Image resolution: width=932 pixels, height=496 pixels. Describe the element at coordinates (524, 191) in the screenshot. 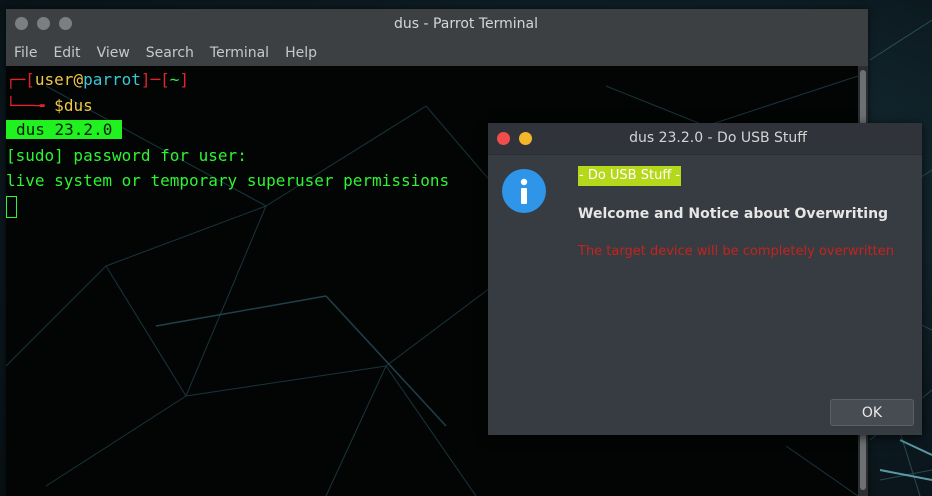

I see `info-icon` at that location.